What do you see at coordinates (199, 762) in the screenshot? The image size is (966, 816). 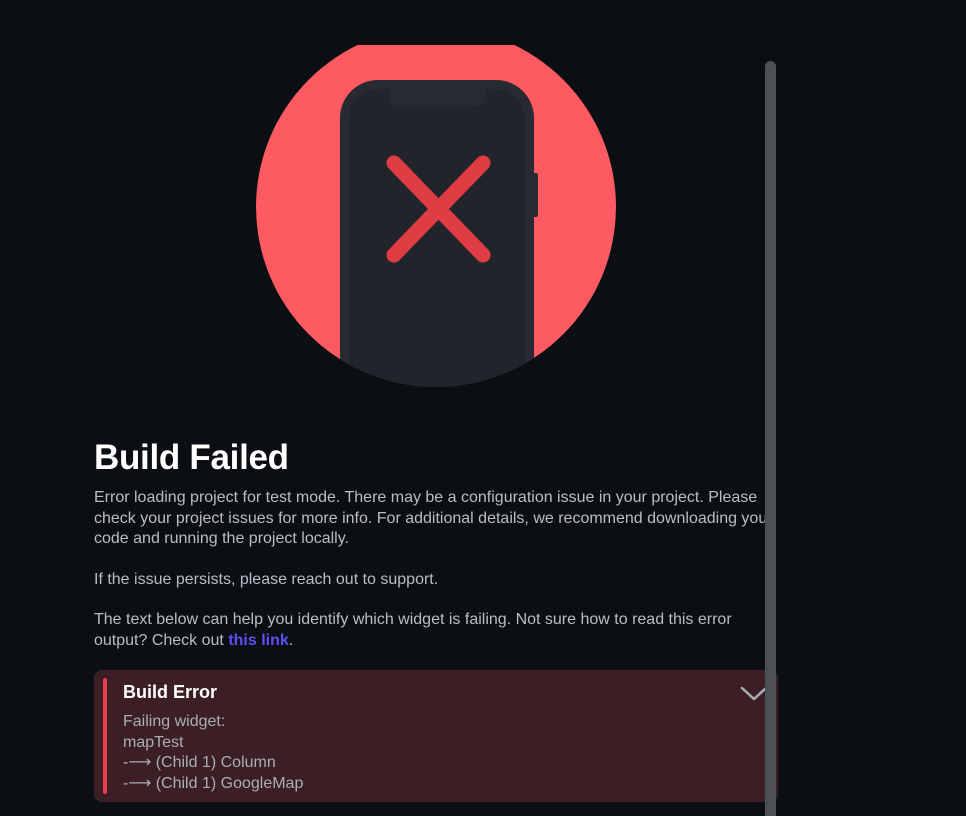 I see `error-line: -⟶ (Child 1) Column` at bounding box center [199, 762].